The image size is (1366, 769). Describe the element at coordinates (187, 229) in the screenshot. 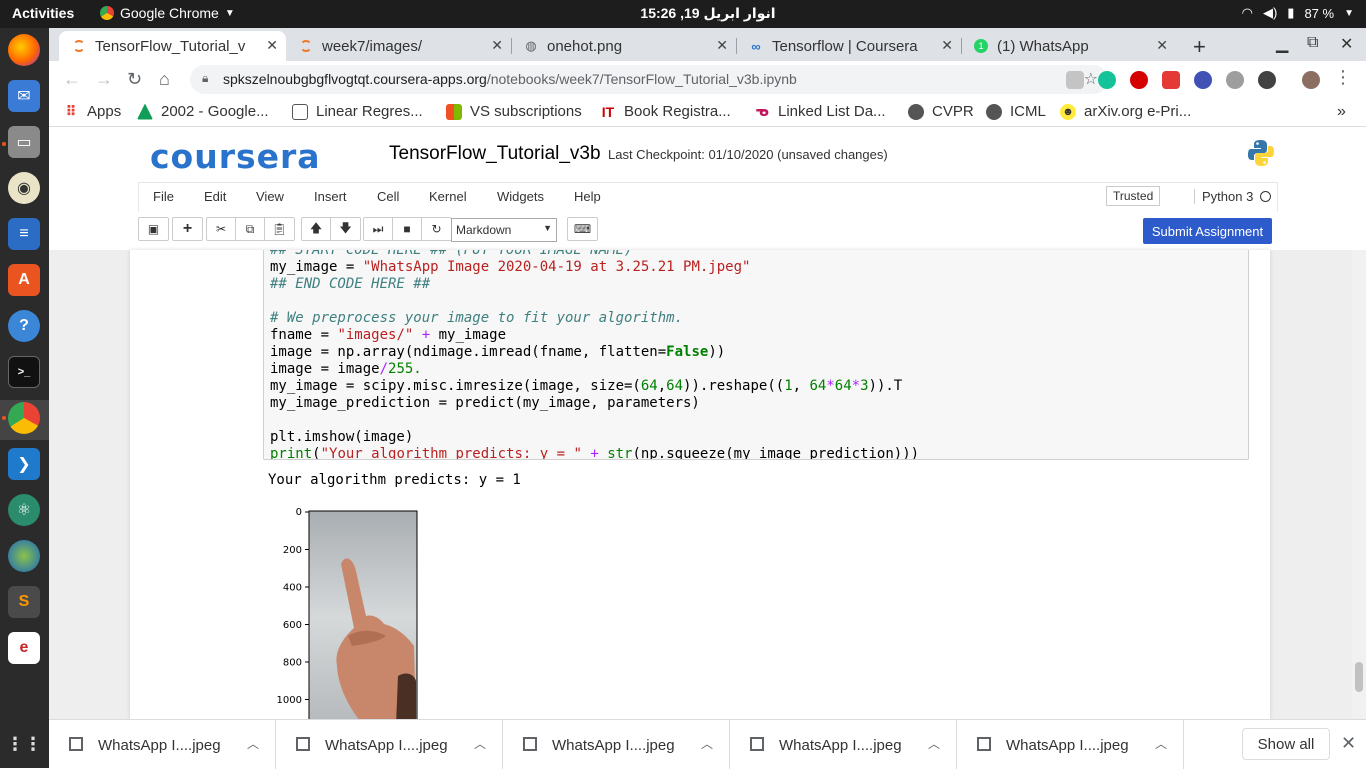

I see `plus-icon: +` at that location.